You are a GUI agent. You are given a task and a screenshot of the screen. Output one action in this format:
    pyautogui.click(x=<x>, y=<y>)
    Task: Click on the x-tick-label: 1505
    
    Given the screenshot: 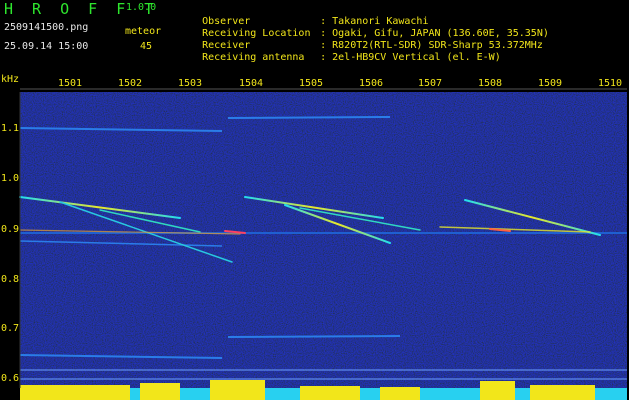 What is the action you would take?
    pyautogui.click(x=311, y=83)
    